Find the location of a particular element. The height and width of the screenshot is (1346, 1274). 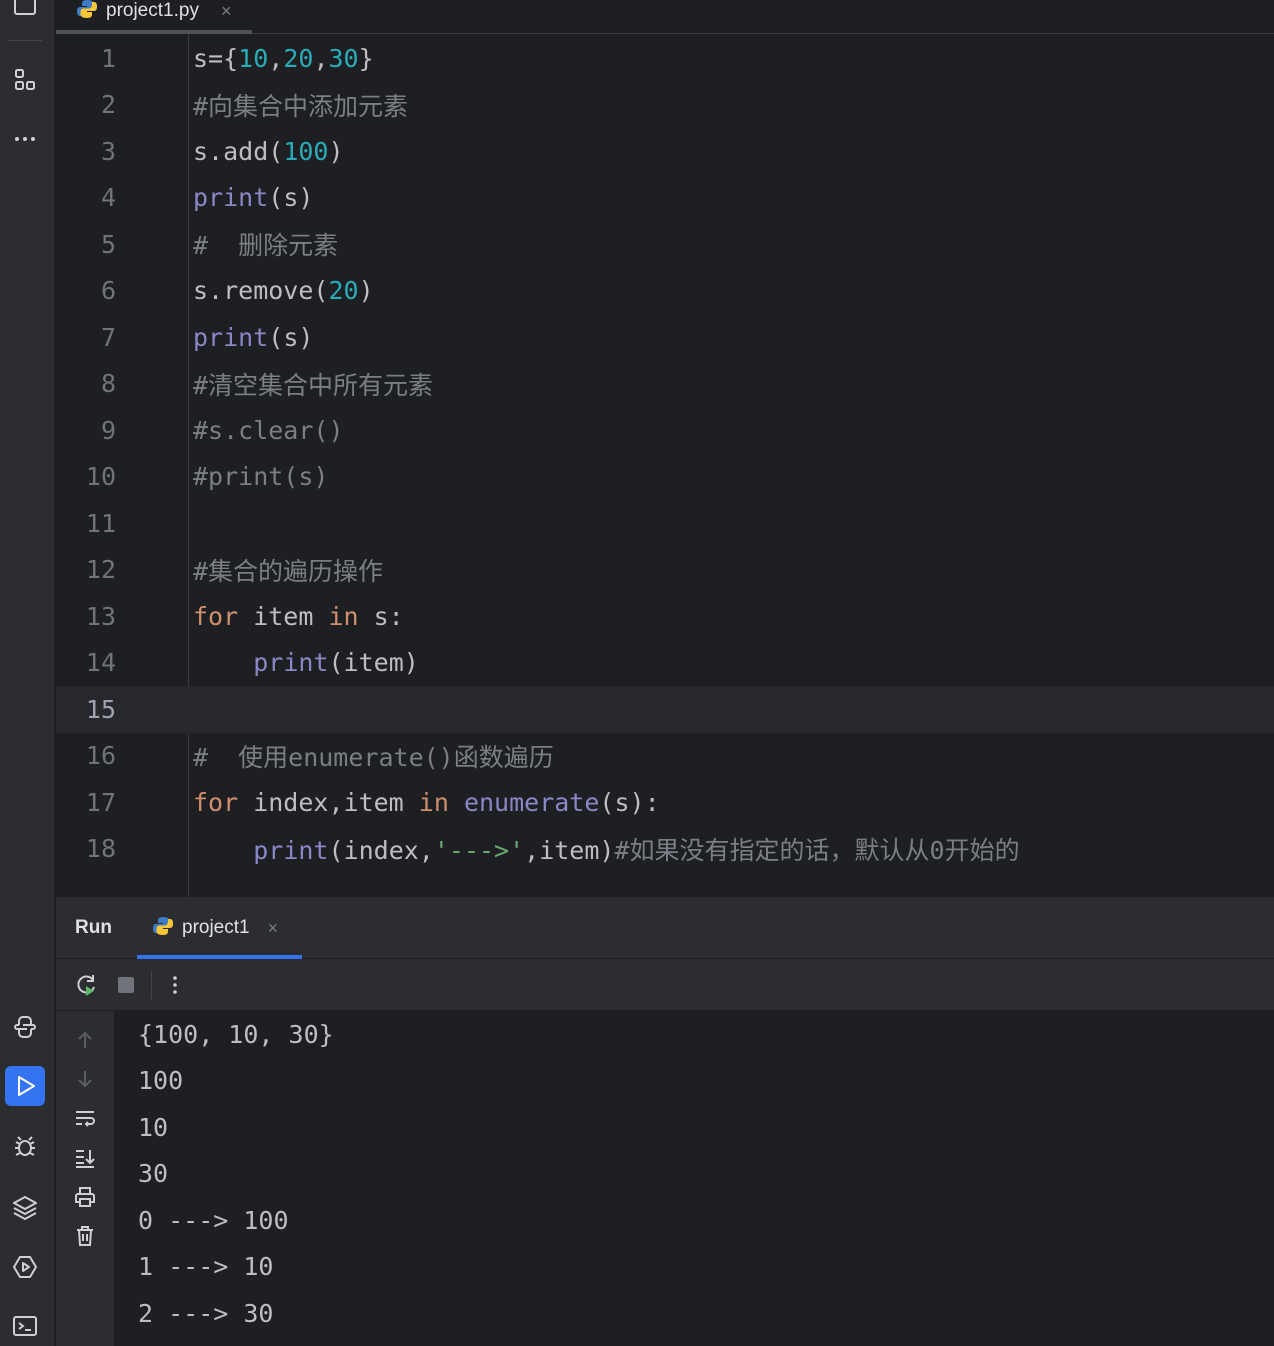

run-tab-label: project1 is located at coordinates (216, 927).